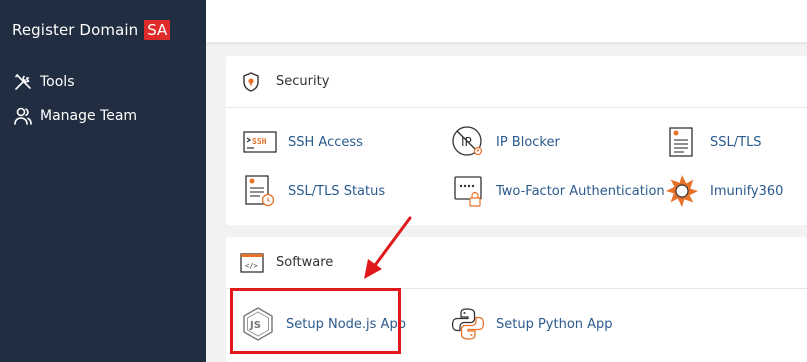 Image resolution: width=807 pixels, height=362 pixels. I want to click on python-icon, so click(468, 324).